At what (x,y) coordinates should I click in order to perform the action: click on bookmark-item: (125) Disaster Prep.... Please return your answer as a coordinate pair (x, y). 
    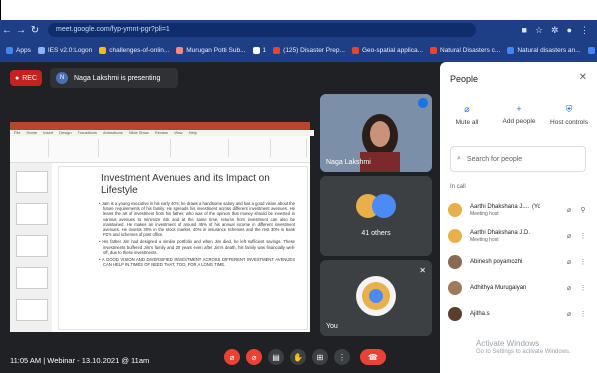
    Looking at the image, I should click on (309, 50).